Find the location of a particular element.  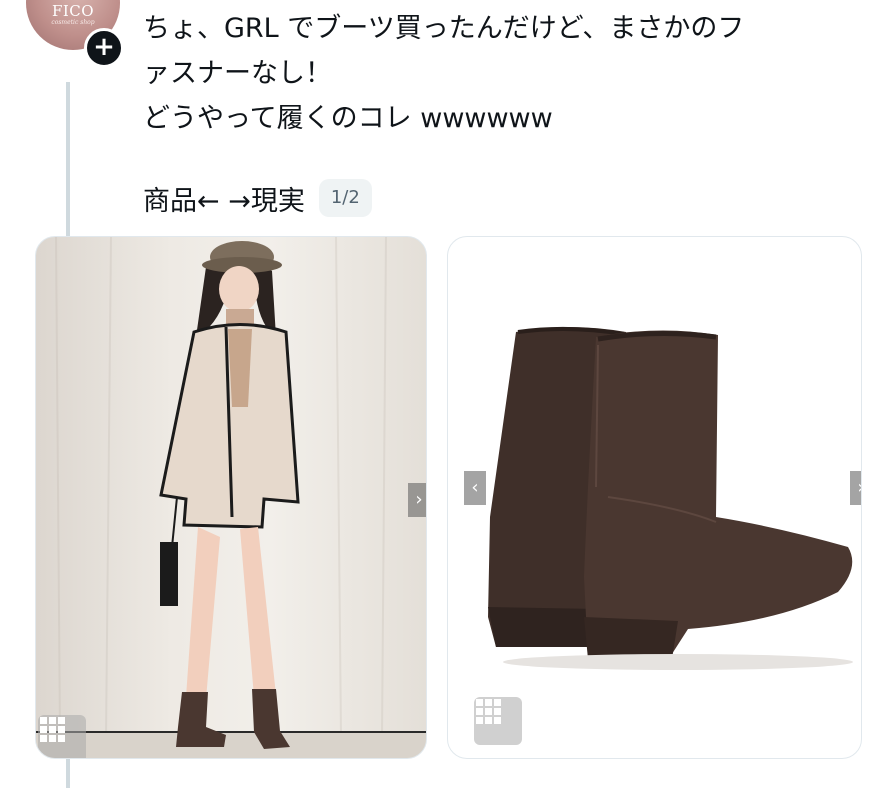

tweet-line: ァスナーなし！ is located at coordinates (237, 73).